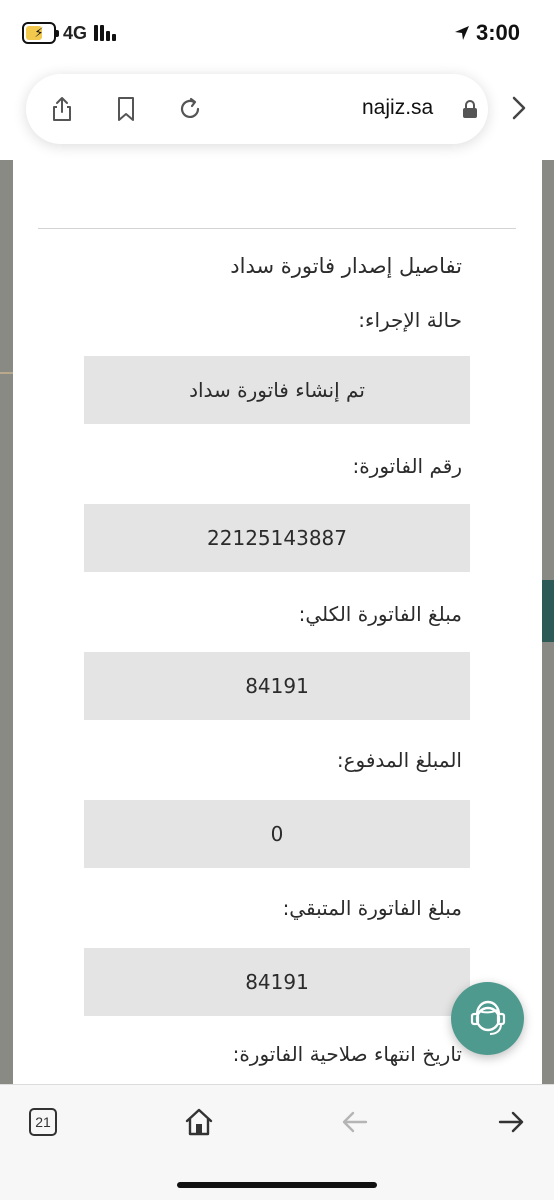  Describe the element at coordinates (277, 538) in the screenshot. I see `invoice-number-value: 22125143887` at that location.